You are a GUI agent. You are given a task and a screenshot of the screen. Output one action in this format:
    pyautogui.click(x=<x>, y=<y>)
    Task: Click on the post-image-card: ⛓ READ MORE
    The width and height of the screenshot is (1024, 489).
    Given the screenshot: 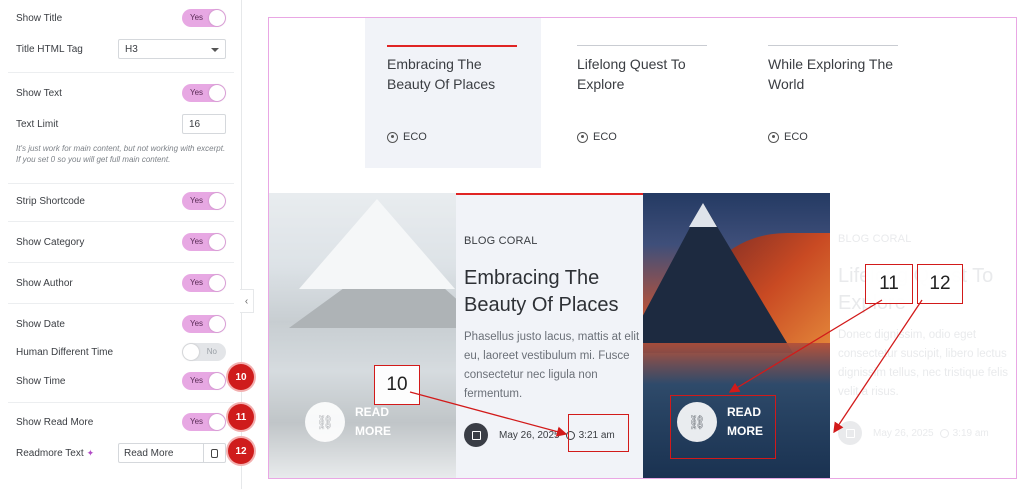 What is the action you would take?
    pyautogui.click(x=362, y=335)
    